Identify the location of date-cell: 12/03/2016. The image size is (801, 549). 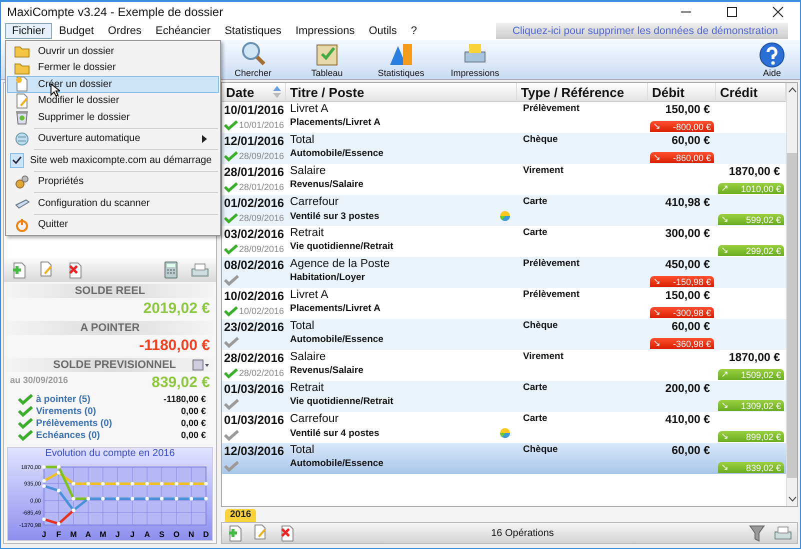
(254, 451).